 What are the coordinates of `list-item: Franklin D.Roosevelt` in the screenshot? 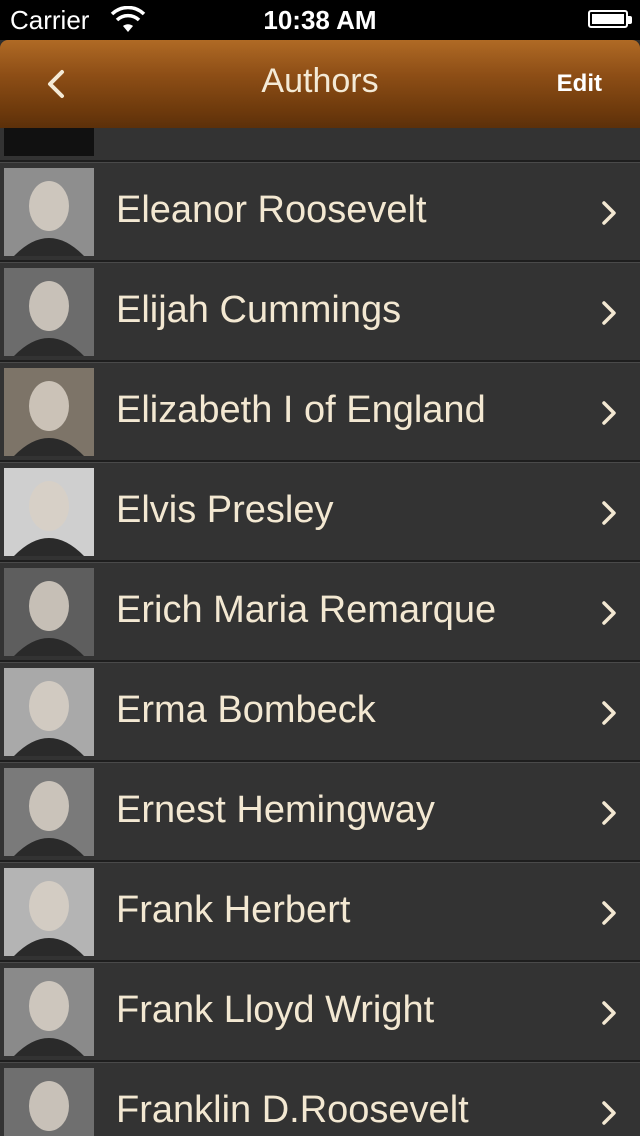 It's located at (320, 1099).